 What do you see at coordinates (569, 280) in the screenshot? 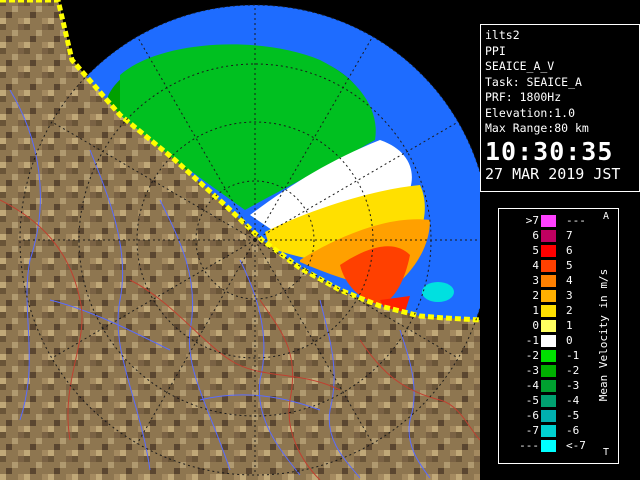
I see `legend-right-label: 4` at bounding box center [569, 280].